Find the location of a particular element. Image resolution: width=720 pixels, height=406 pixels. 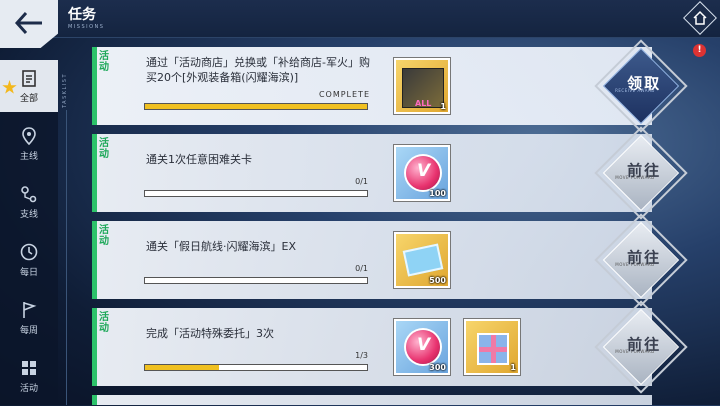

sidebar: 全部 主线 支线 每日 每周 活动 is located at coordinates (29, 232).